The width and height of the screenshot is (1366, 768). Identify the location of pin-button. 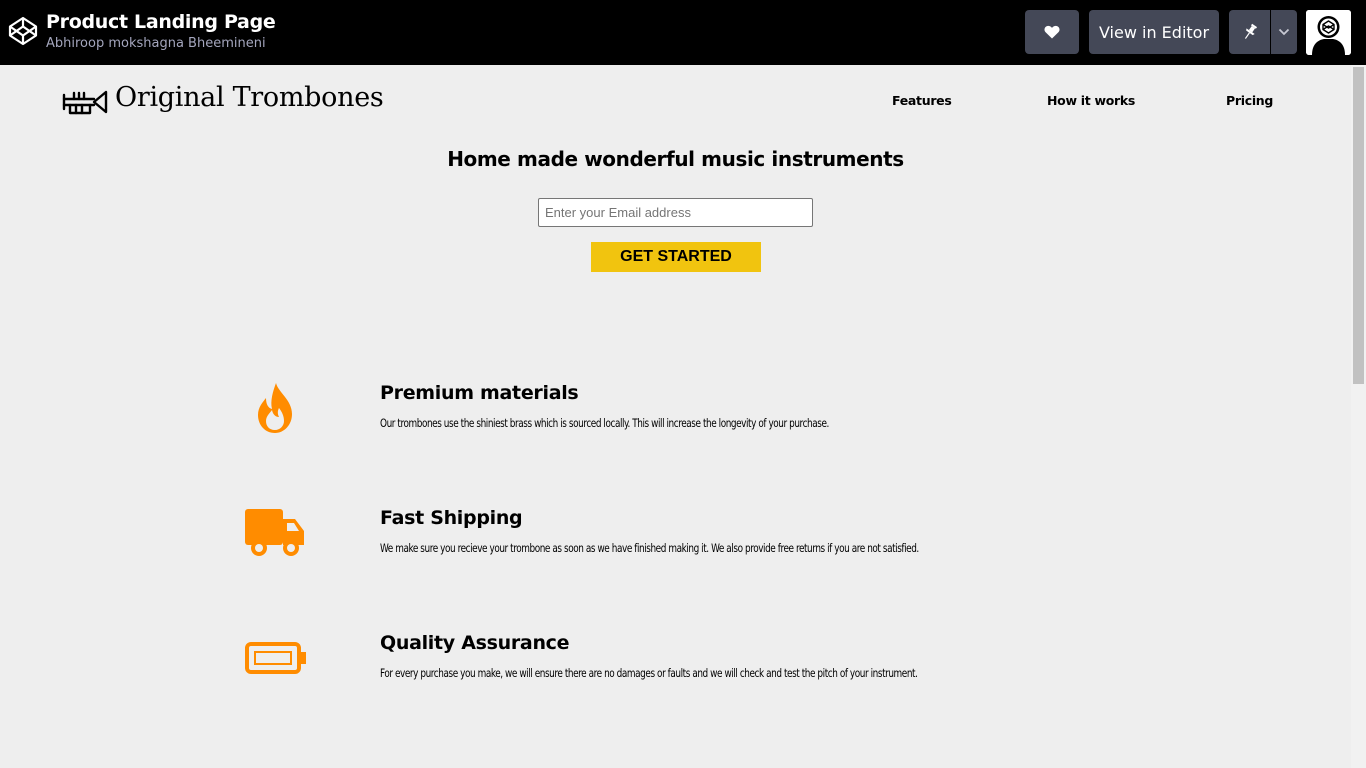
(1249, 32).